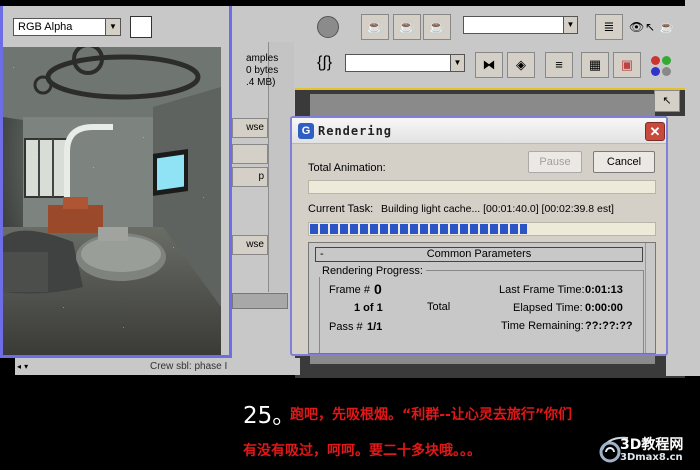 This screenshot has width=700, height=470. Describe the element at coordinates (19, 366) in the screenshot. I see `arrow-left-icon: ◂` at that location.